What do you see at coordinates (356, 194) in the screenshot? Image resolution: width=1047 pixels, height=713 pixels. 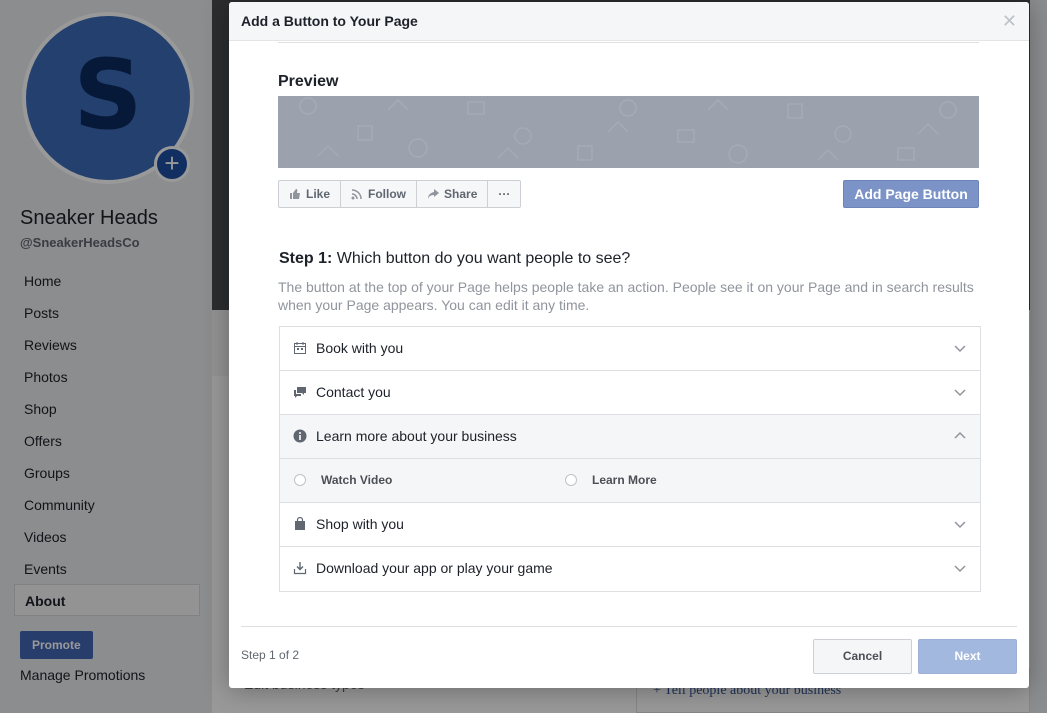 I see `rss-icon` at bounding box center [356, 194].